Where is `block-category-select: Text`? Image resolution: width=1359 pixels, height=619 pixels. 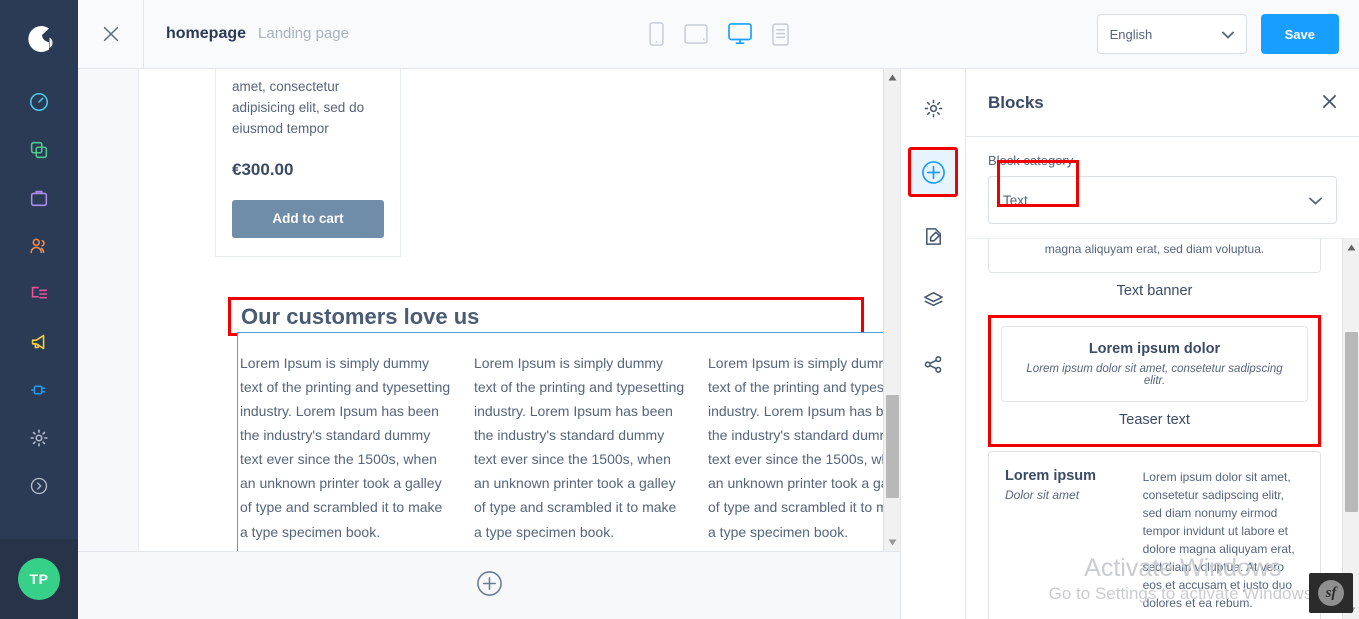 block-category-select: Text is located at coordinates (1162, 192).